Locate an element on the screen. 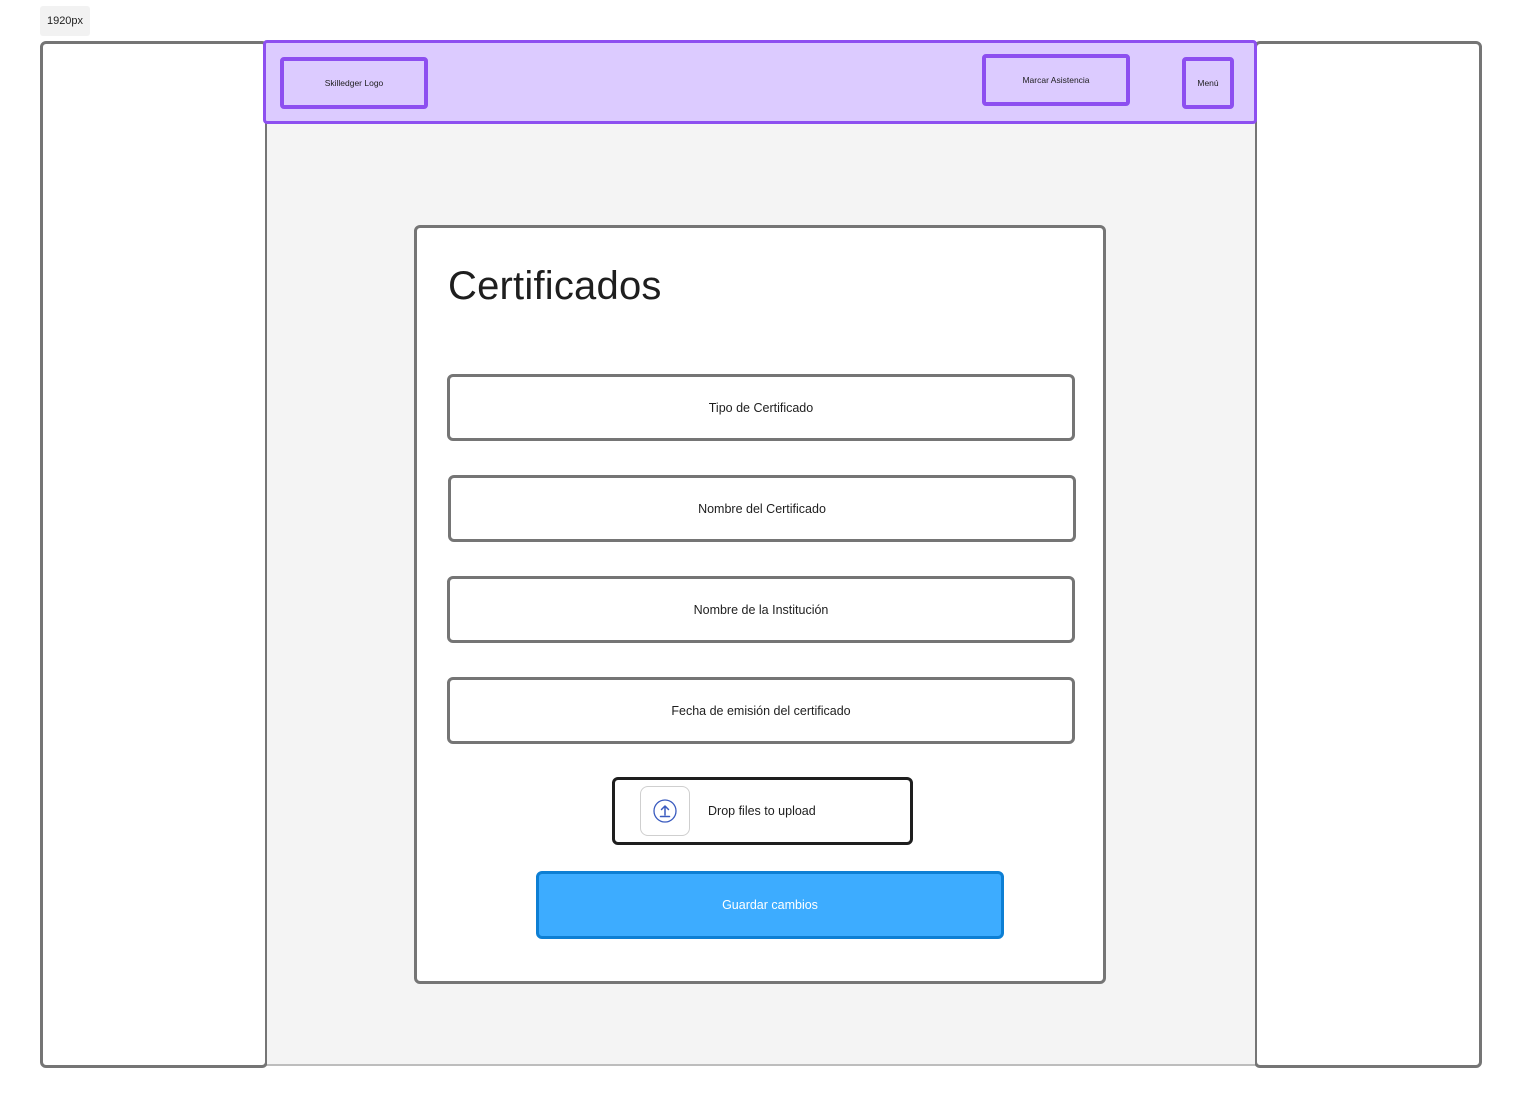  certificate-type-field: Tipo de Certificado is located at coordinates (761, 407).